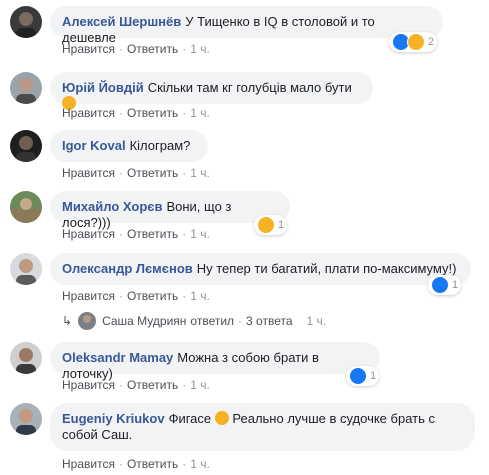  Describe the element at coordinates (170, 210) in the screenshot. I see `comment-bubble: Михайло Хорєв Вони, що з лося?)))` at that location.